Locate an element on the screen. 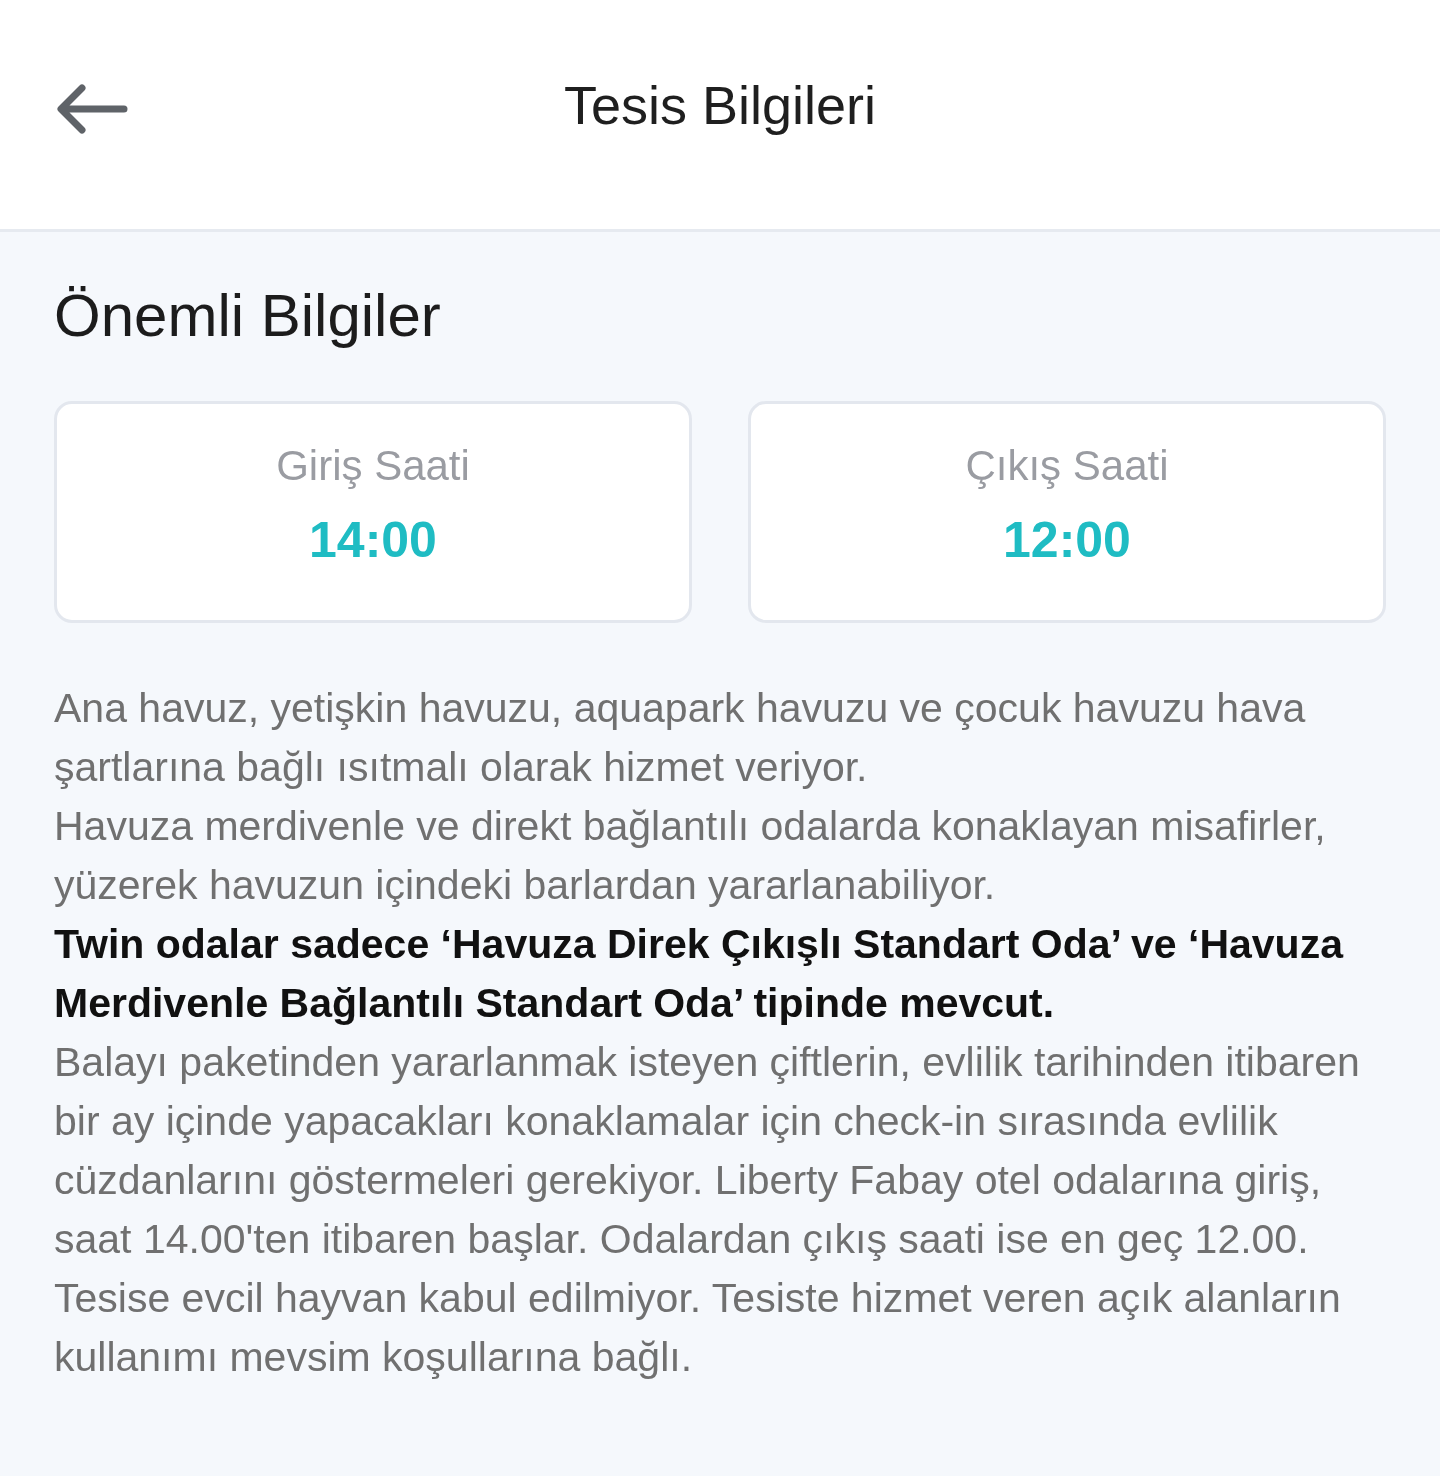 The width and height of the screenshot is (1440, 1476). info-paragraph: Havuza merdivenle ve direkt bağlantılı odalarda konaklayan misafirler, yüzerek havuzun içindeki barlardan yararlanabiliyor. is located at coordinates (690, 856).